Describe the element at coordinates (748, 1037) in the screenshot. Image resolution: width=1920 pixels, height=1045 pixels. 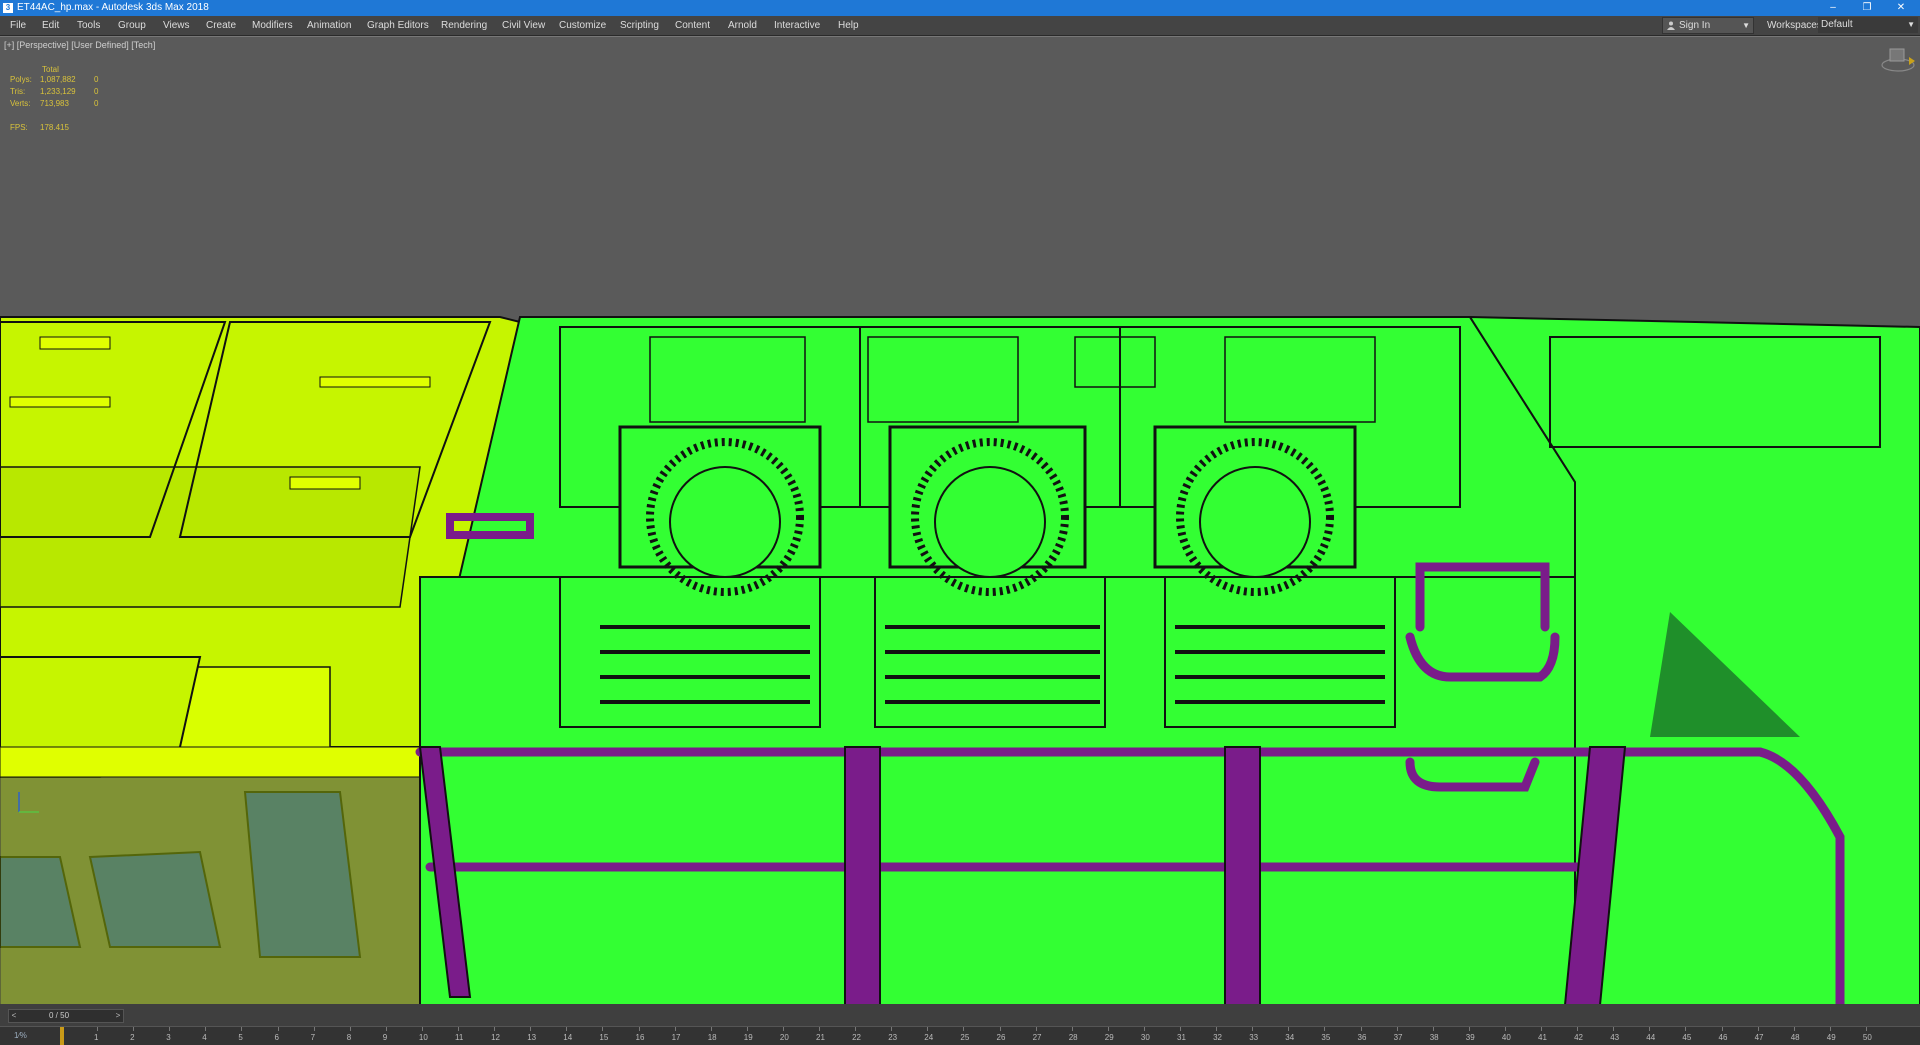
I see `timeline-tick-label: 19` at that location.